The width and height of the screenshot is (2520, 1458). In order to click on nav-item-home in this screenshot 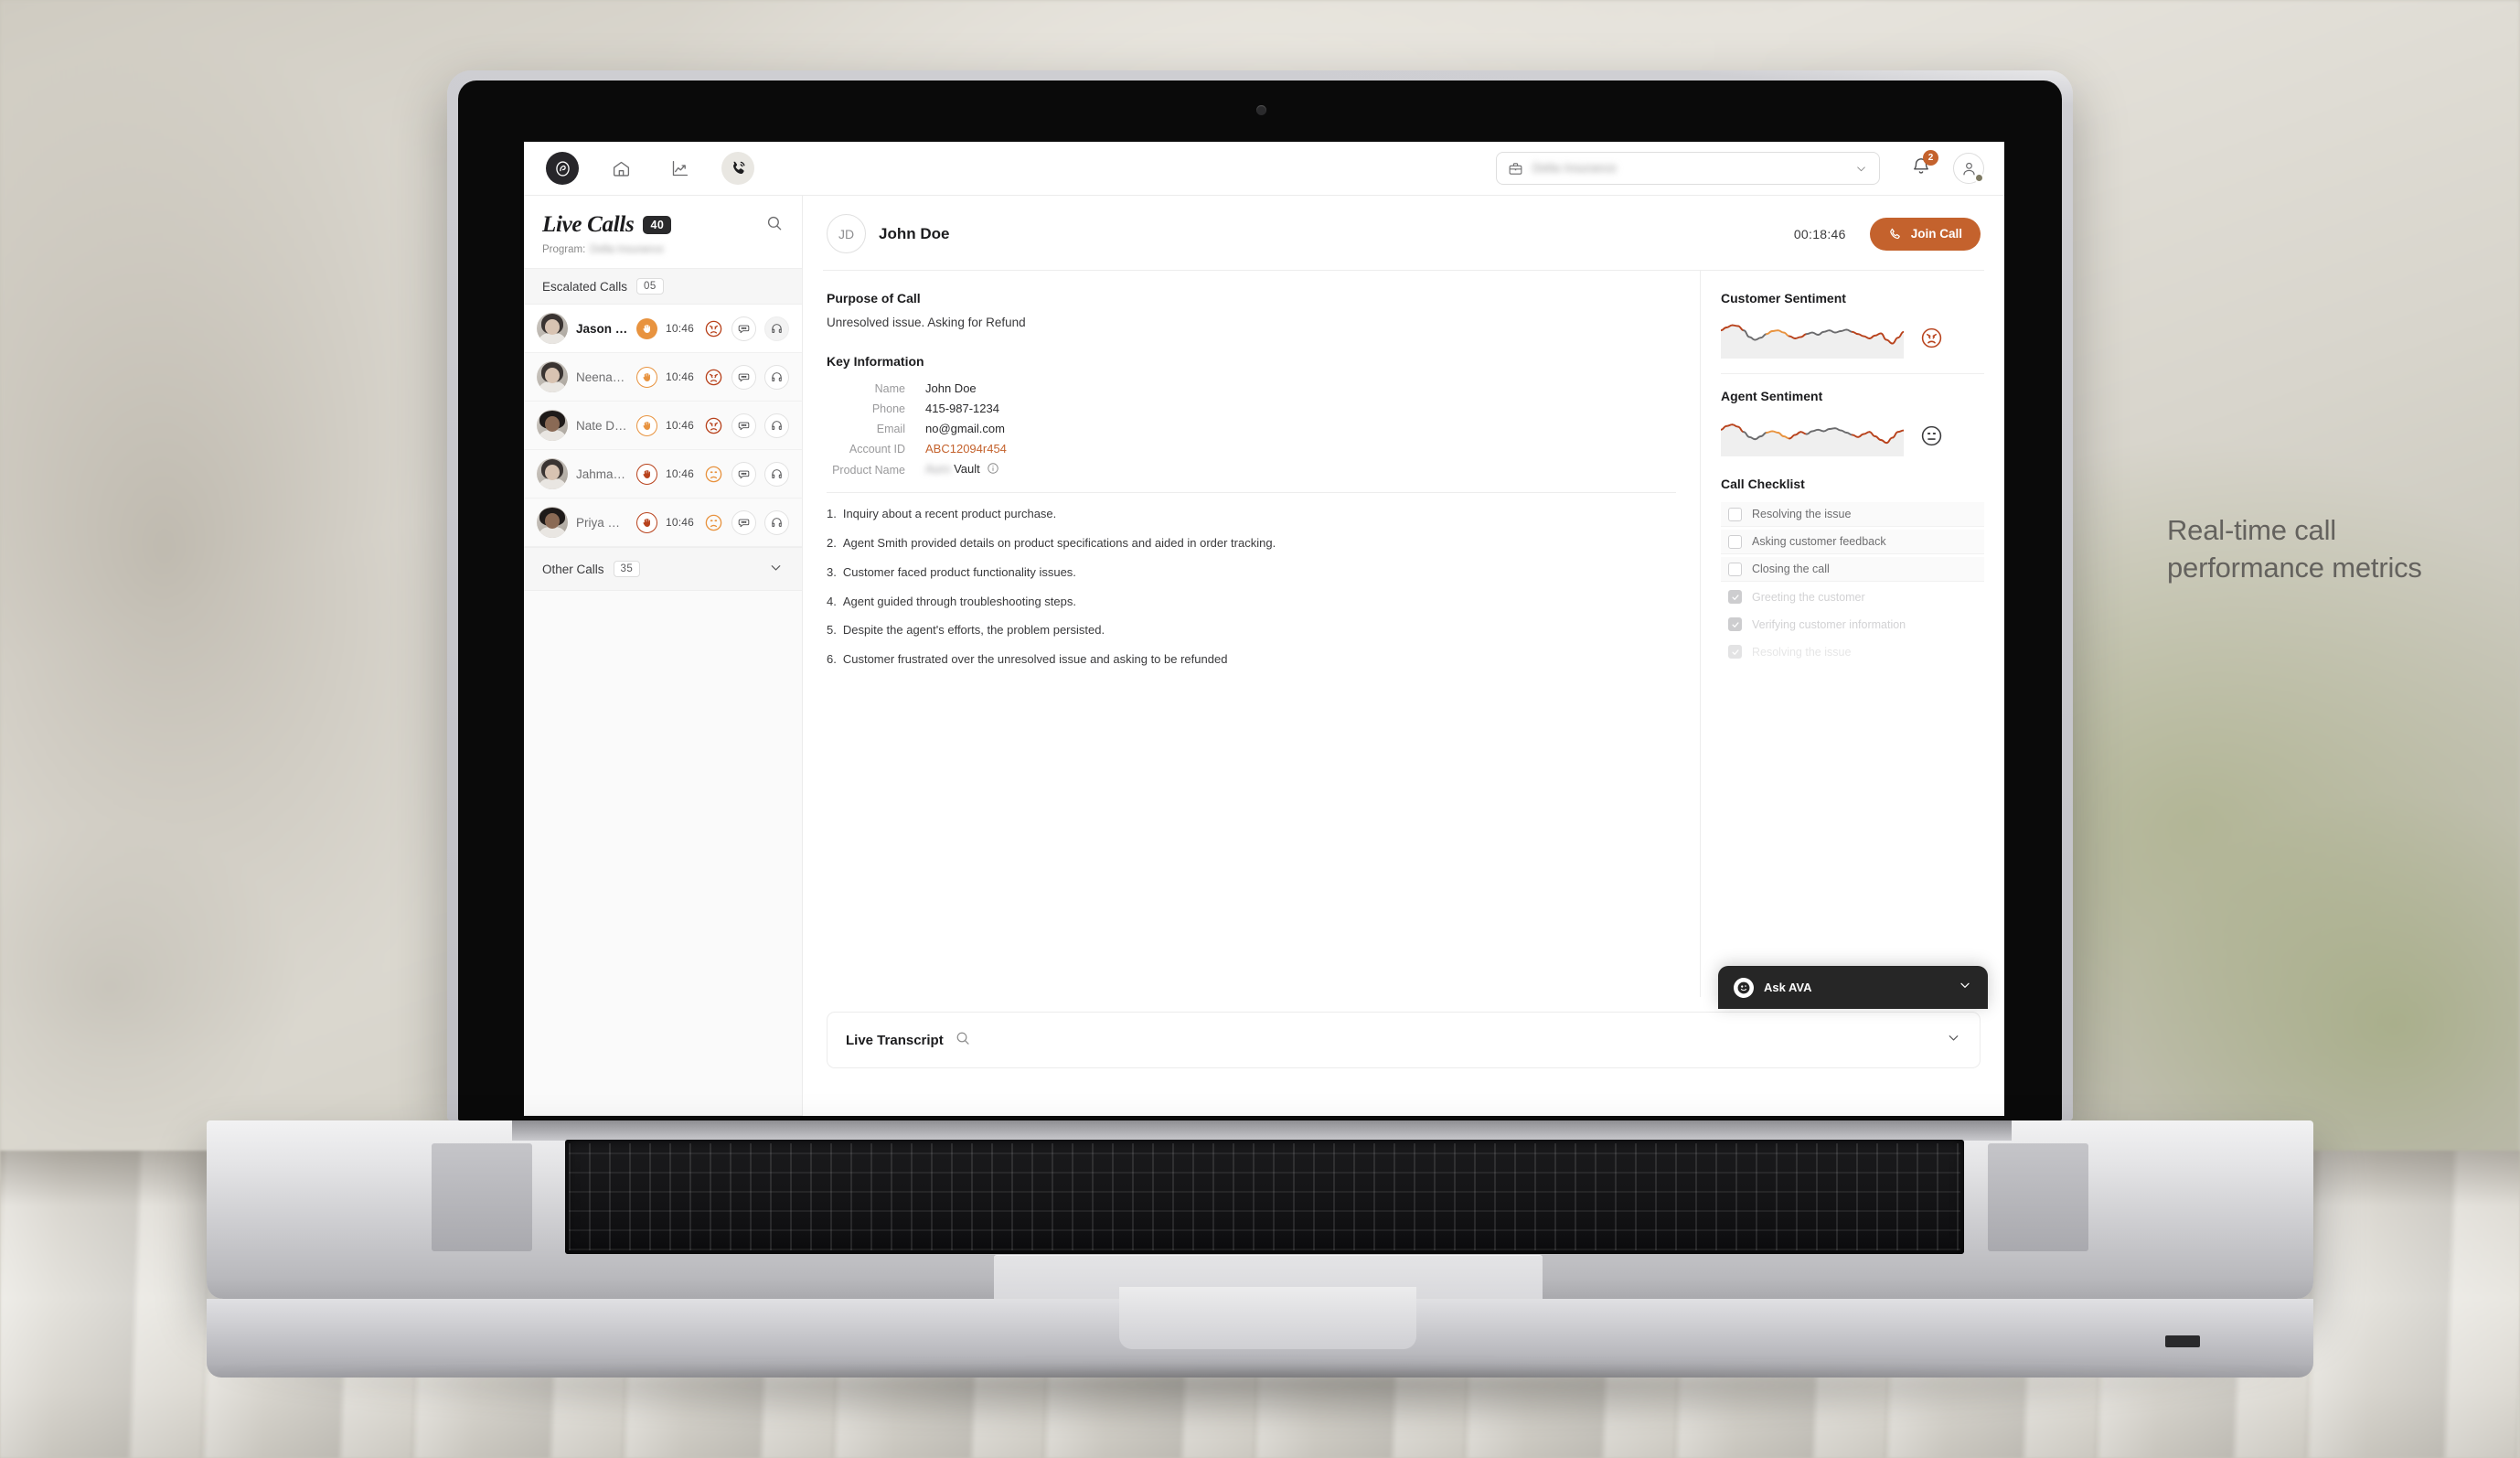, I will do `click(620, 168)`.